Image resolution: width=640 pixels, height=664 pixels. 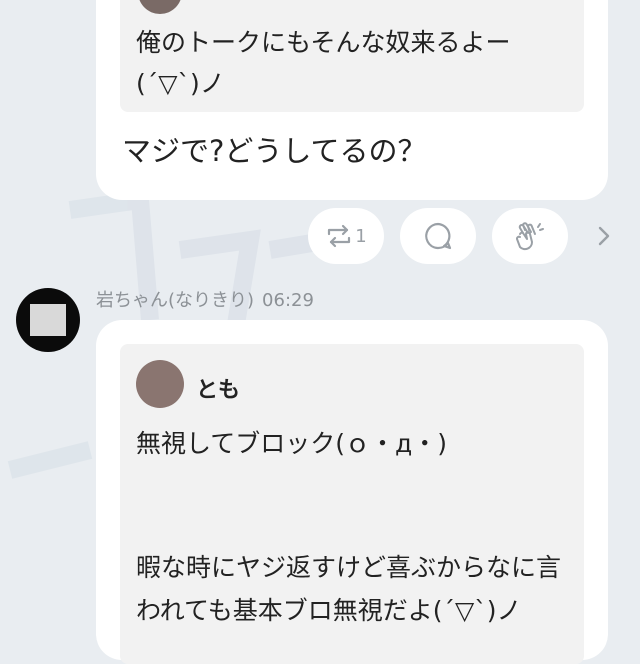 I want to click on message-meta: 岩ちゃん(なりきり) 06:29, so click(x=205, y=299).